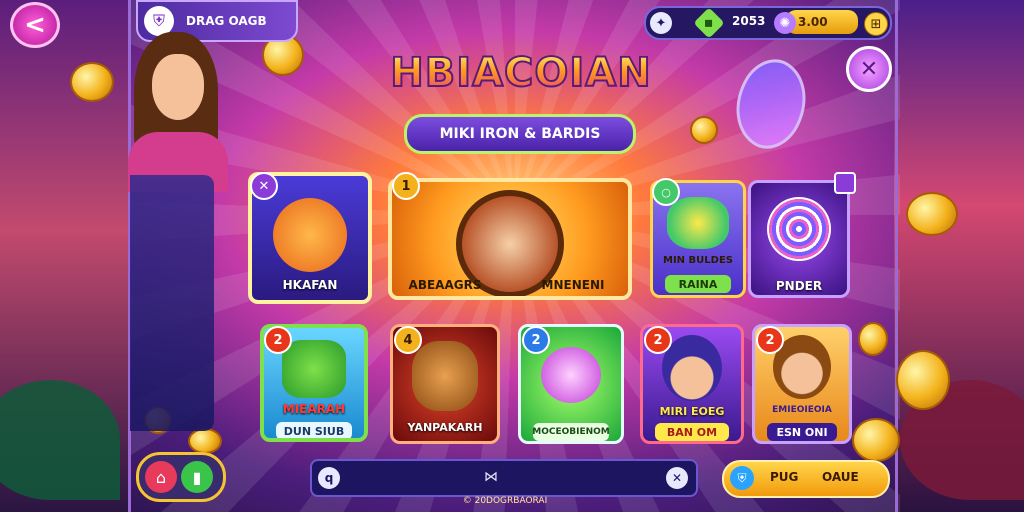 The image size is (1024, 512). What do you see at coordinates (799, 229) in the screenshot?
I see `swirl-orb-icon` at bounding box center [799, 229].